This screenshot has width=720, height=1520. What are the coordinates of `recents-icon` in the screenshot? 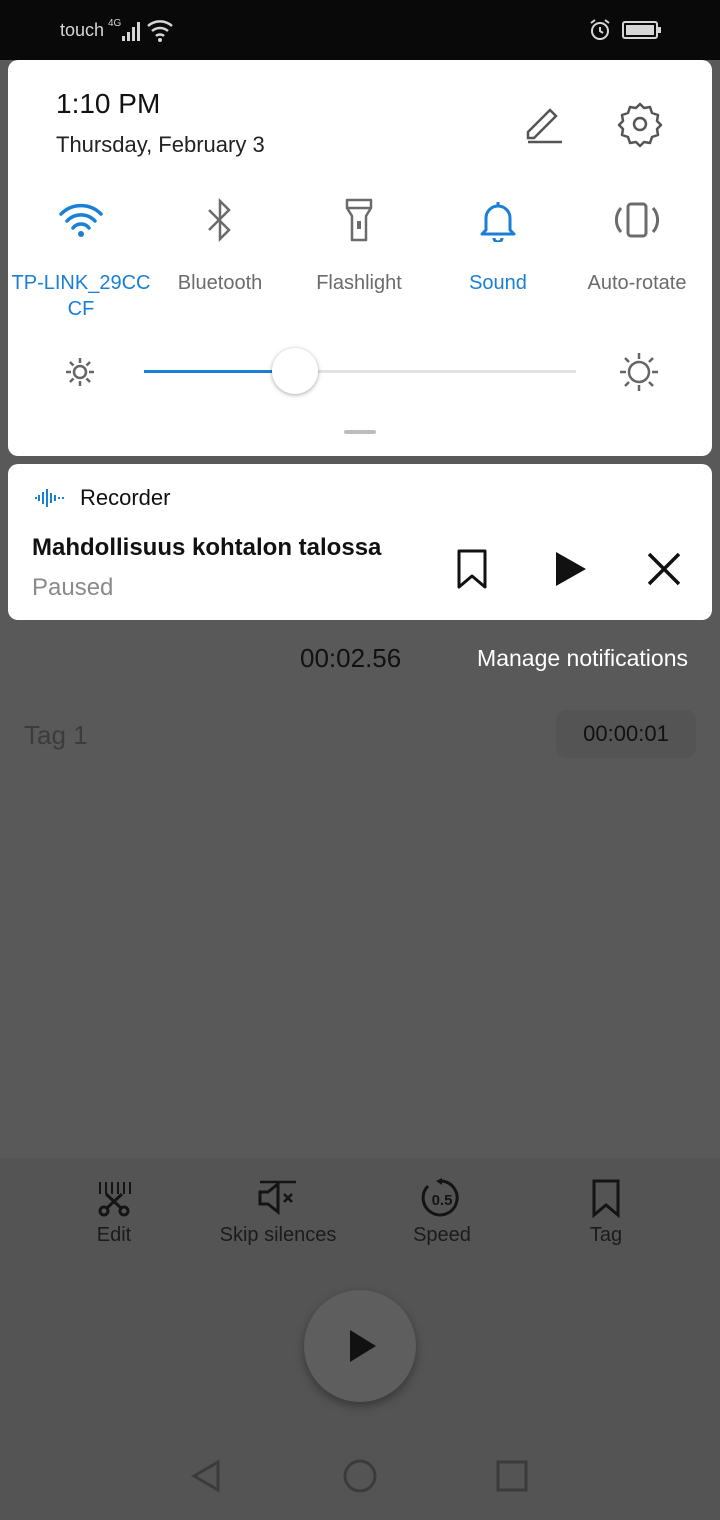 It's located at (512, 1476).